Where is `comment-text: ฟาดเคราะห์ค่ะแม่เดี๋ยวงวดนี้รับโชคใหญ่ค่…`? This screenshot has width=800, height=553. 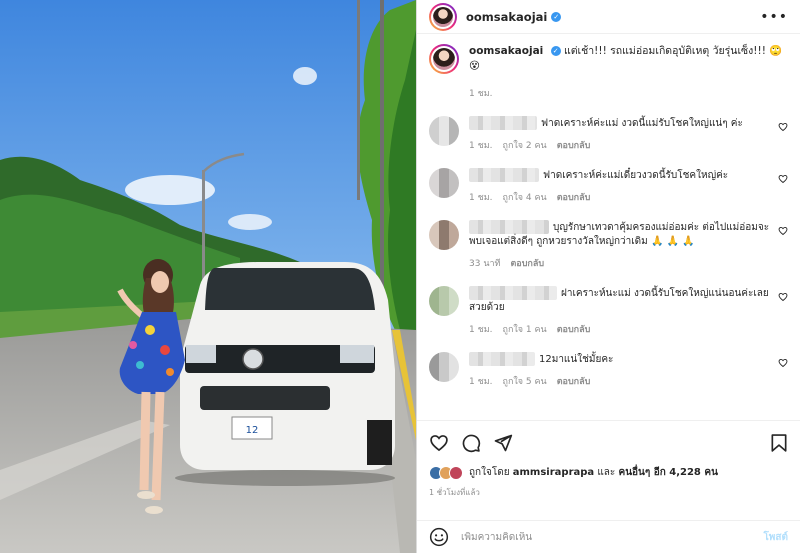 comment-text: ฟาดเคราะห์ค่ะแม่เดี๋ยวงวดนี้รับโชคใหญ่ค่… is located at coordinates (636, 175).